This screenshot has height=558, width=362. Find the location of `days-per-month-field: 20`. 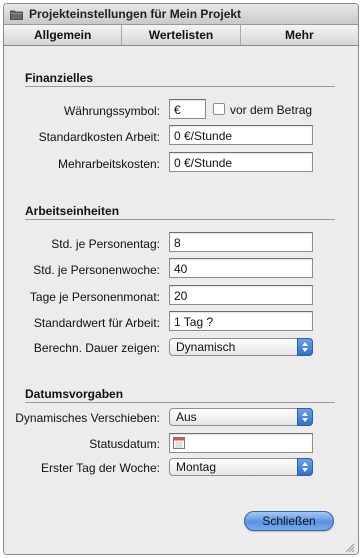

days-per-month-field: 20 is located at coordinates (241, 295).